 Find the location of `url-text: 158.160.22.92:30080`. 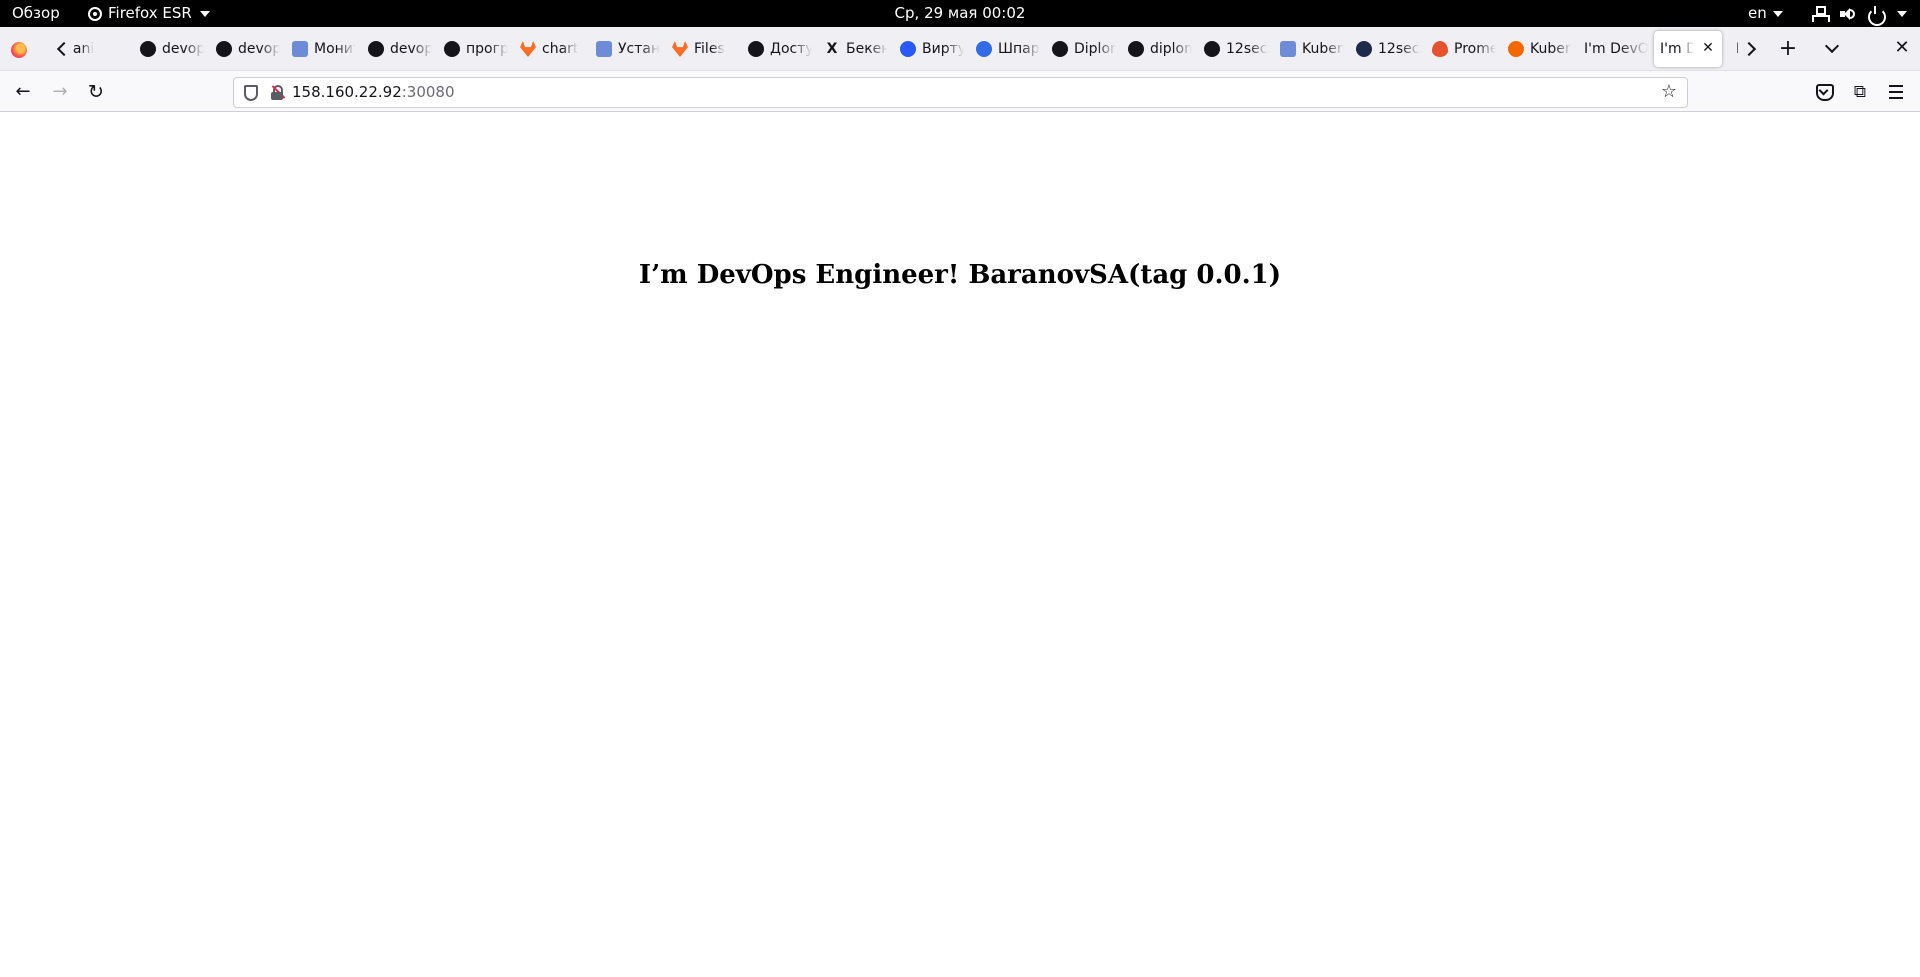

url-text: 158.160.22.92:30080 is located at coordinates (373, 92).